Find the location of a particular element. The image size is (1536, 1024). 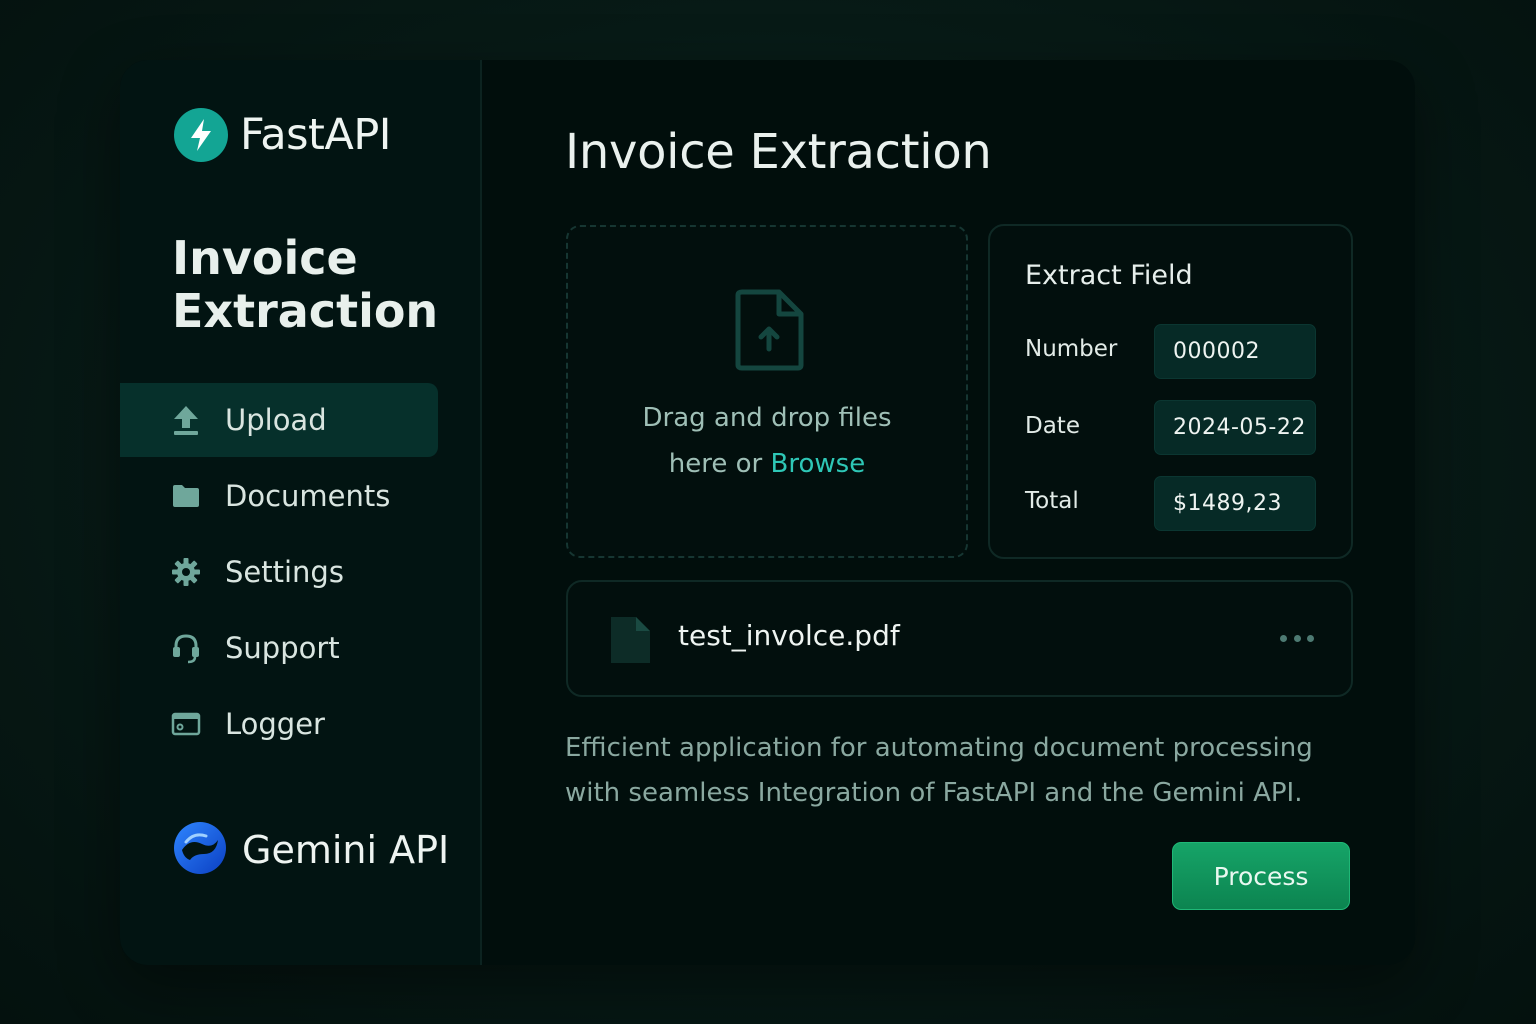

field-label-number: Number is located at coordinates (1071, 349).